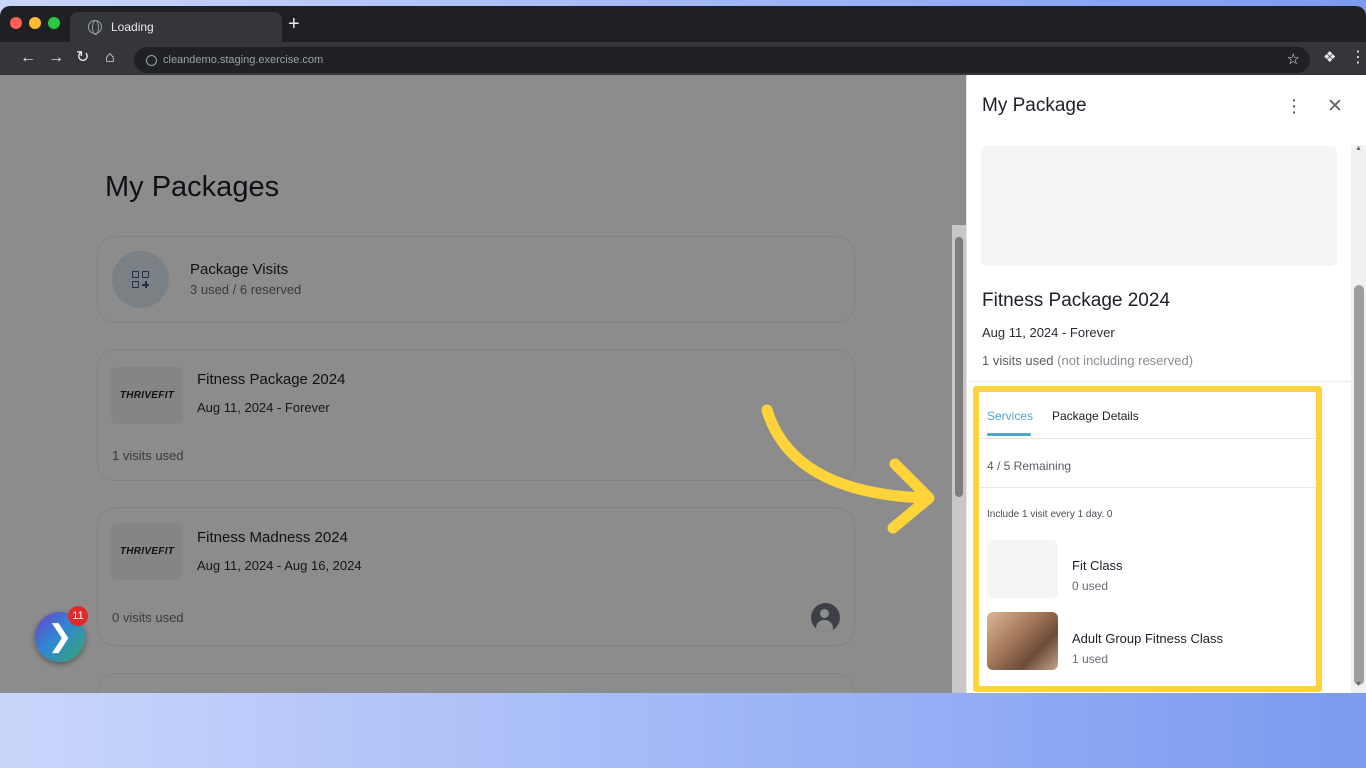 The image size is (1366, 768). Describe the element at coordinates (78, 616) in the screenshot. I see `notification-badge: 11` at that location.